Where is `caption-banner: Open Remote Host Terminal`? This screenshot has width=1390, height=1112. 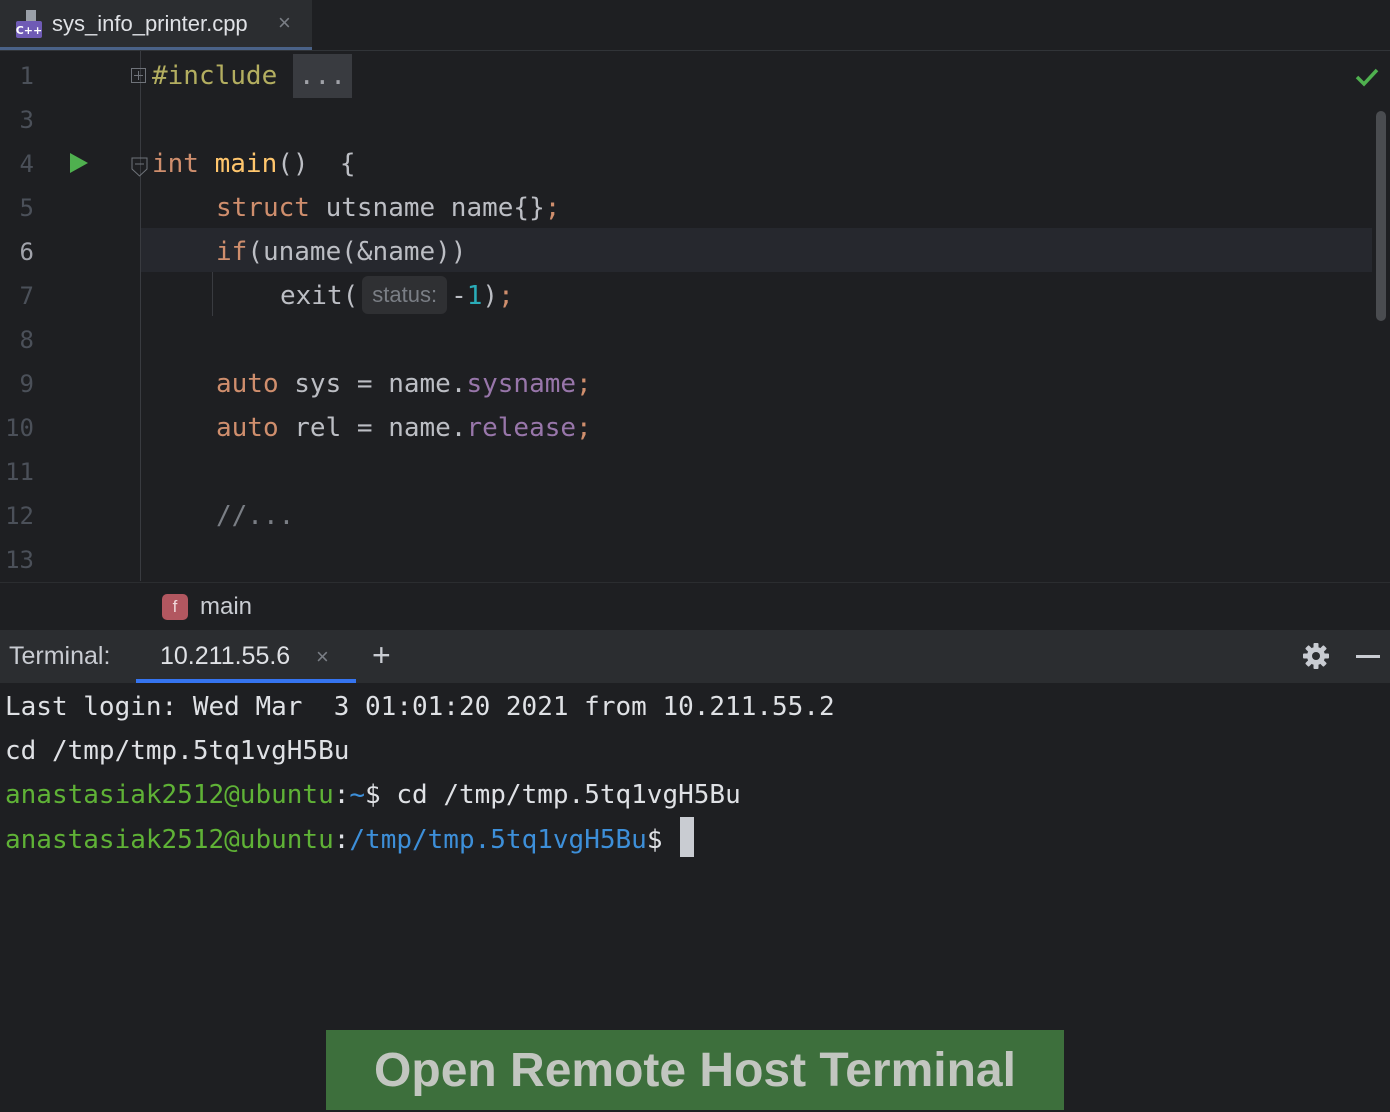
caption-banner: Open Remote Host Terminal is located at coordinates (695, 1070).